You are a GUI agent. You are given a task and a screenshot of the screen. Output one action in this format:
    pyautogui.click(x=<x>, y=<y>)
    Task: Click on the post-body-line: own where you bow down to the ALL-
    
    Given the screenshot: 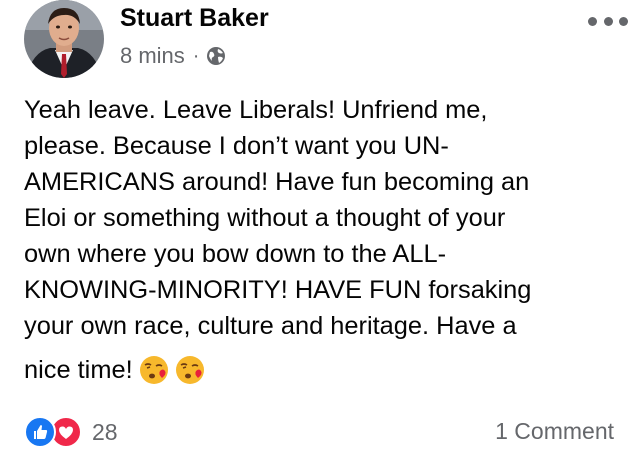 What is the action you would take?
    pyautogui.click(x=235, y=254)
    